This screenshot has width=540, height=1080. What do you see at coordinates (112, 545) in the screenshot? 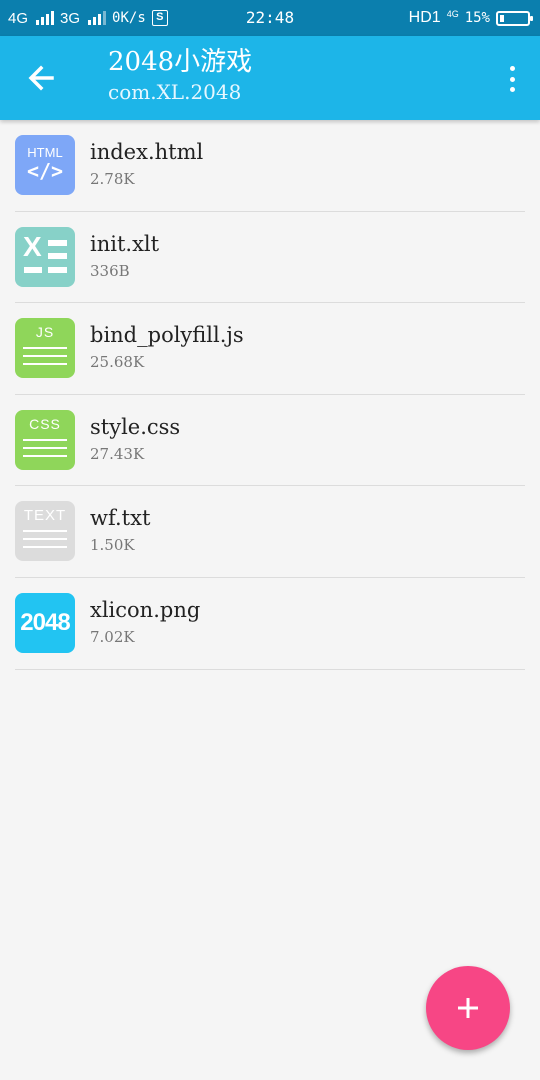
I see `file-size: 1.50K` at bounding box center [112, 545].